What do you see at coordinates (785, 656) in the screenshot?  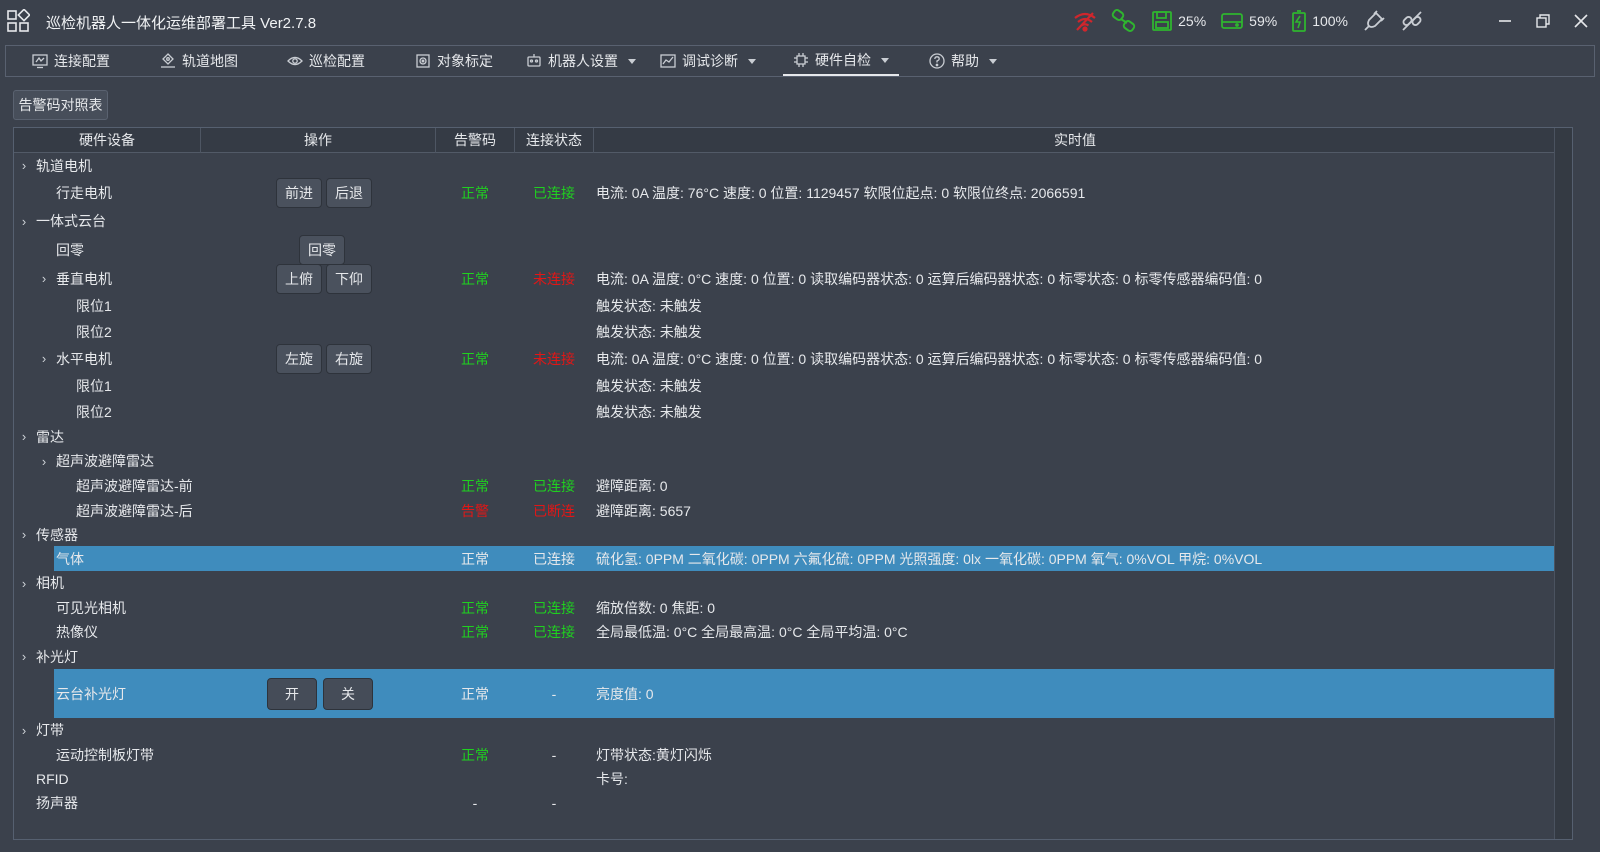 I see `table-row: › 补光灯` at bounding box center [785, 656].